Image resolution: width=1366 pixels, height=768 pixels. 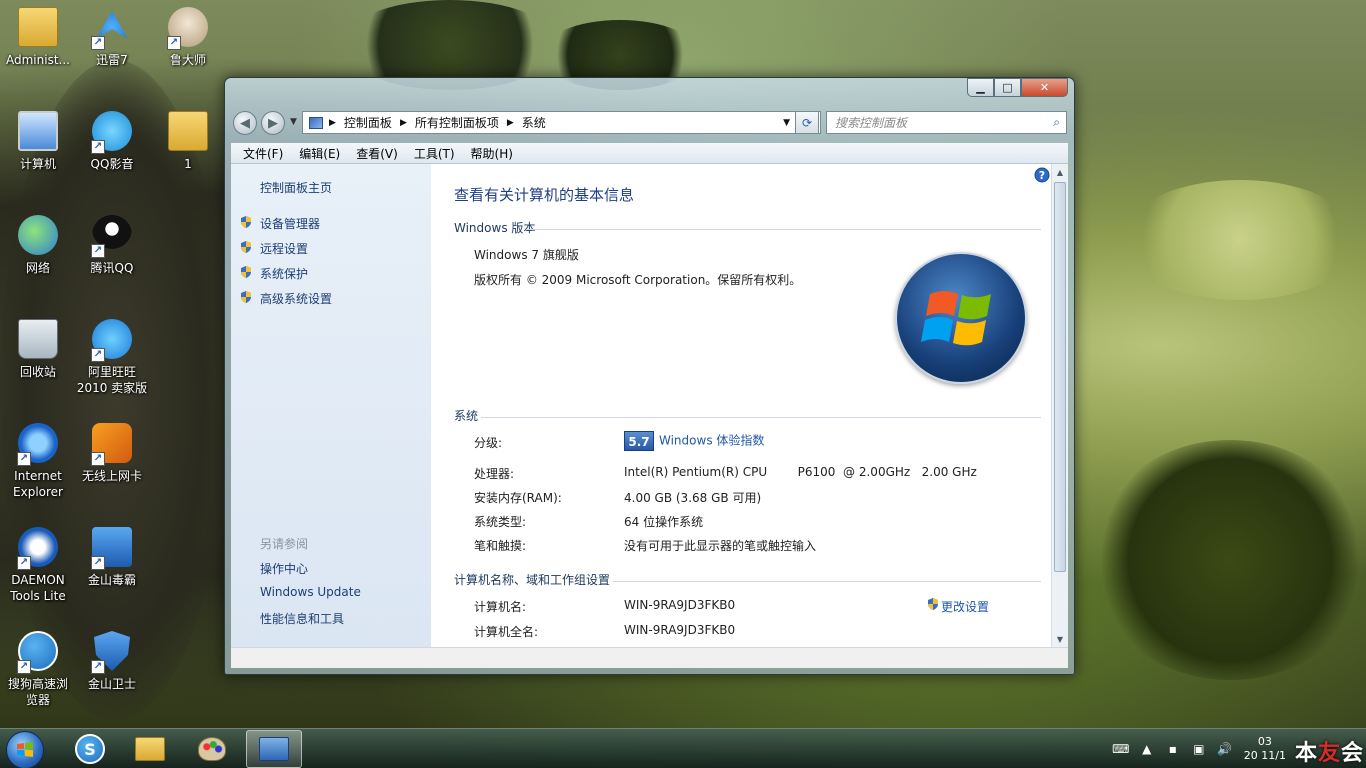 I want to click on vertical-scrollbar: ▲ ▼, so click(x=1059, y=405).